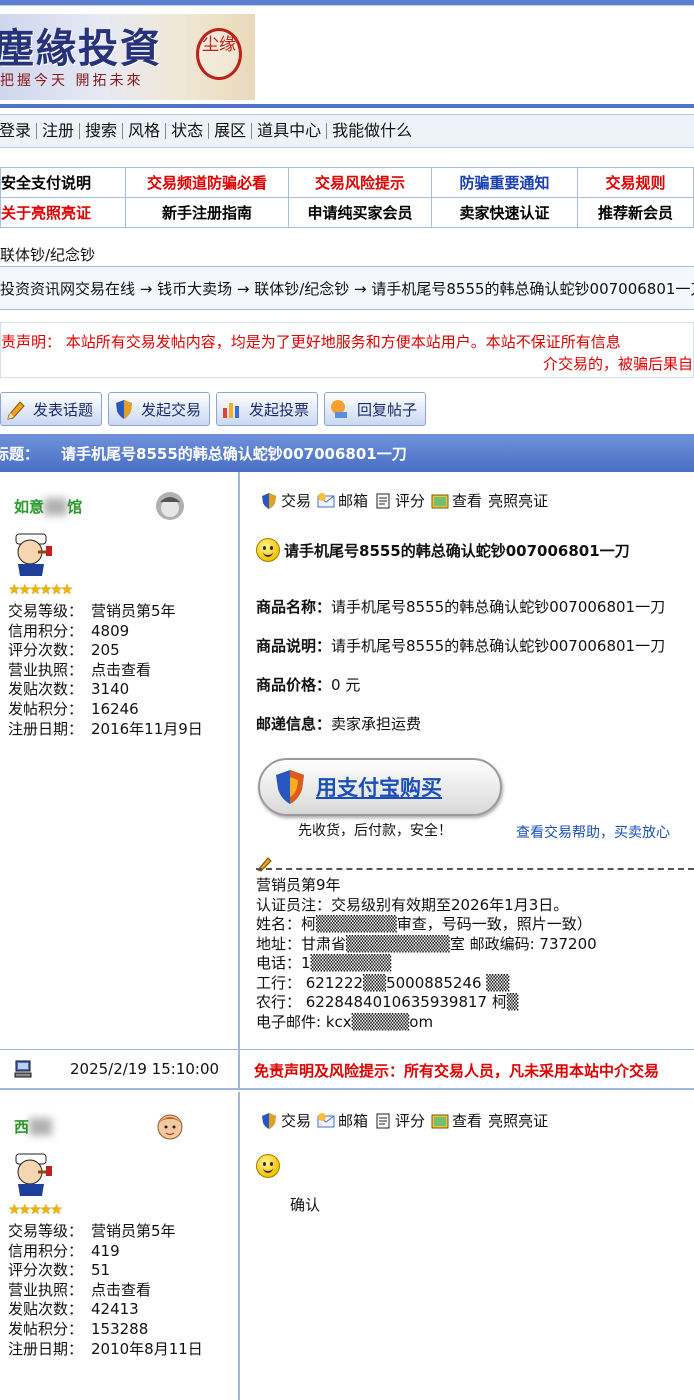  Describe the element at coordinates (46, 1289) in the screenshot. I see `info-key: 营业执照：` at that location.